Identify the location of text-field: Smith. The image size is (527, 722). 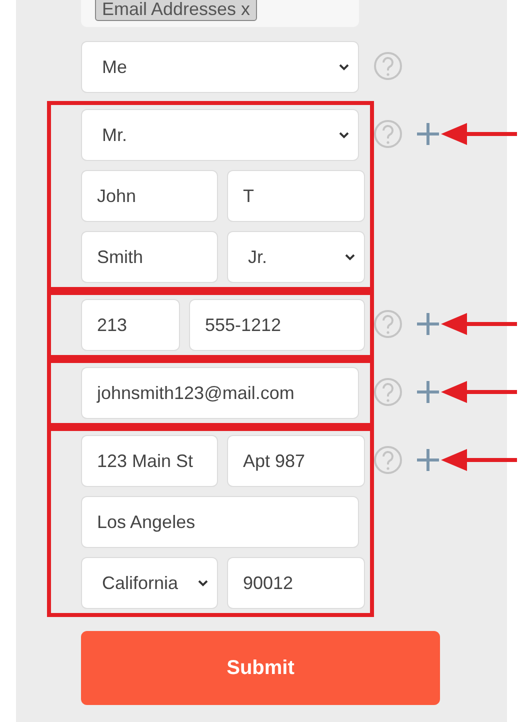
(149, 257).